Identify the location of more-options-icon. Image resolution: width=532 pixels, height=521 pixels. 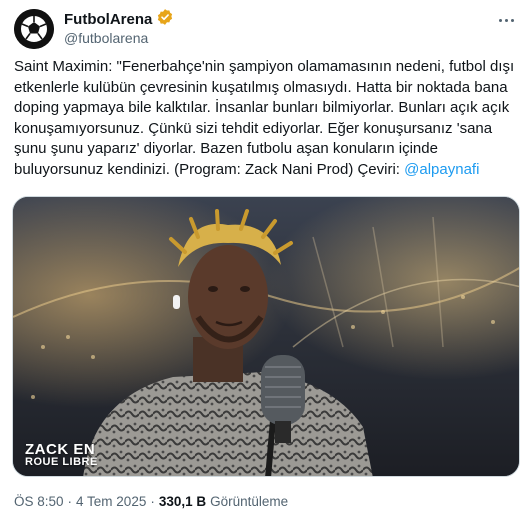
(506, 20).